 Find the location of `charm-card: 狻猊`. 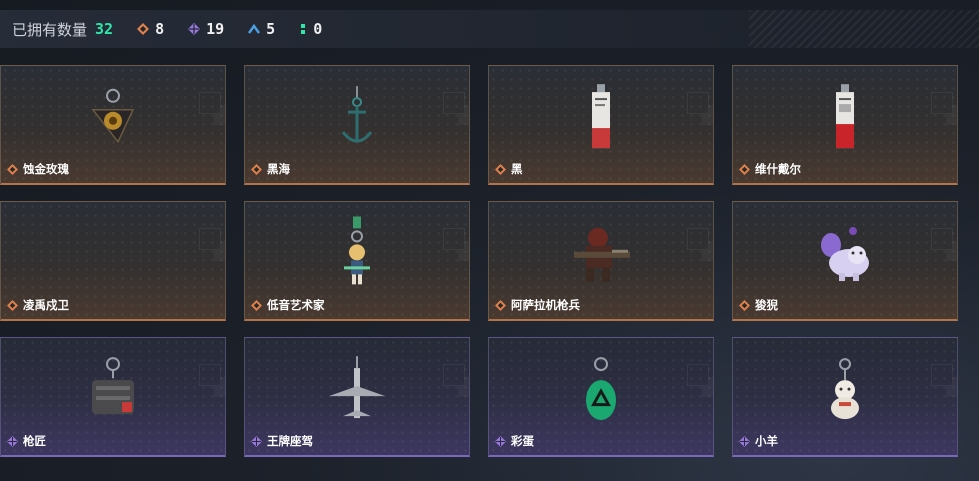

charm-card: 狻猊 is located at coordinates (845, 261).